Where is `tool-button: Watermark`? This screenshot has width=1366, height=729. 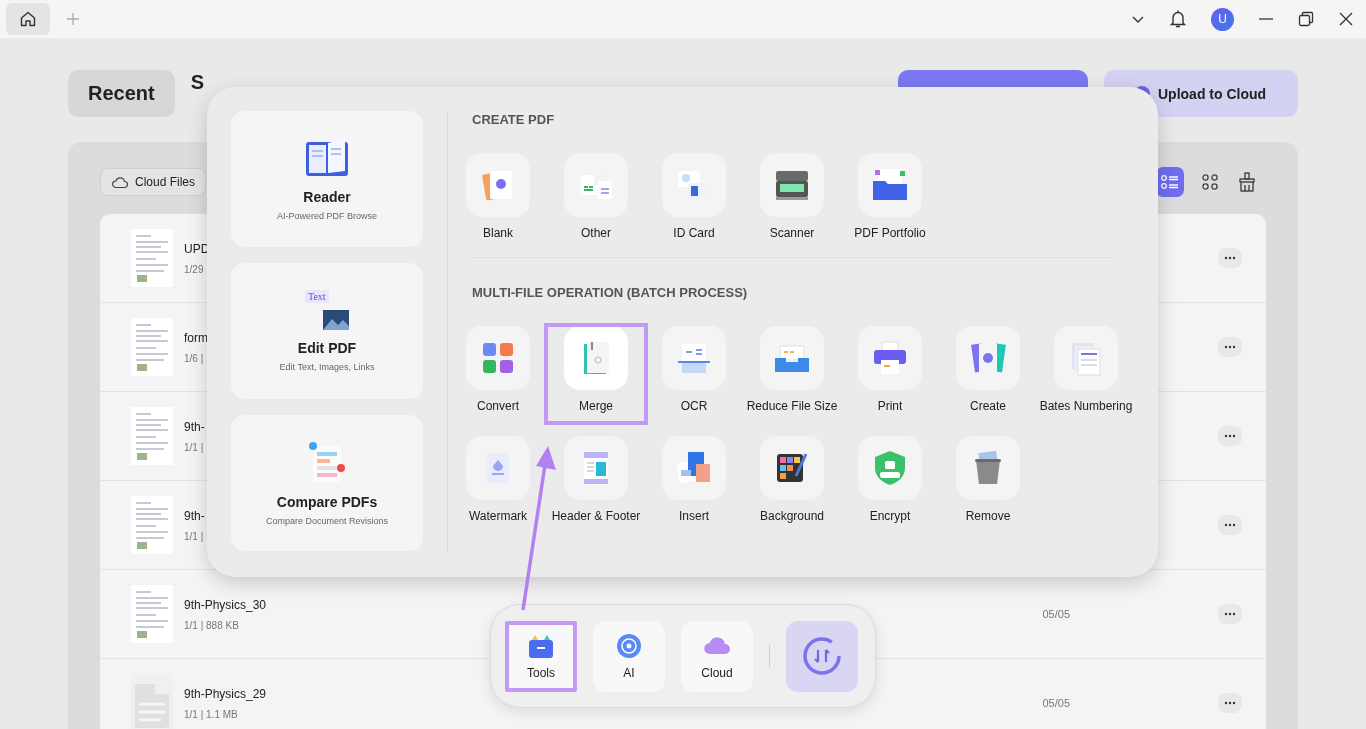 tool-button: Watermark is located at coordinates (498, 484).